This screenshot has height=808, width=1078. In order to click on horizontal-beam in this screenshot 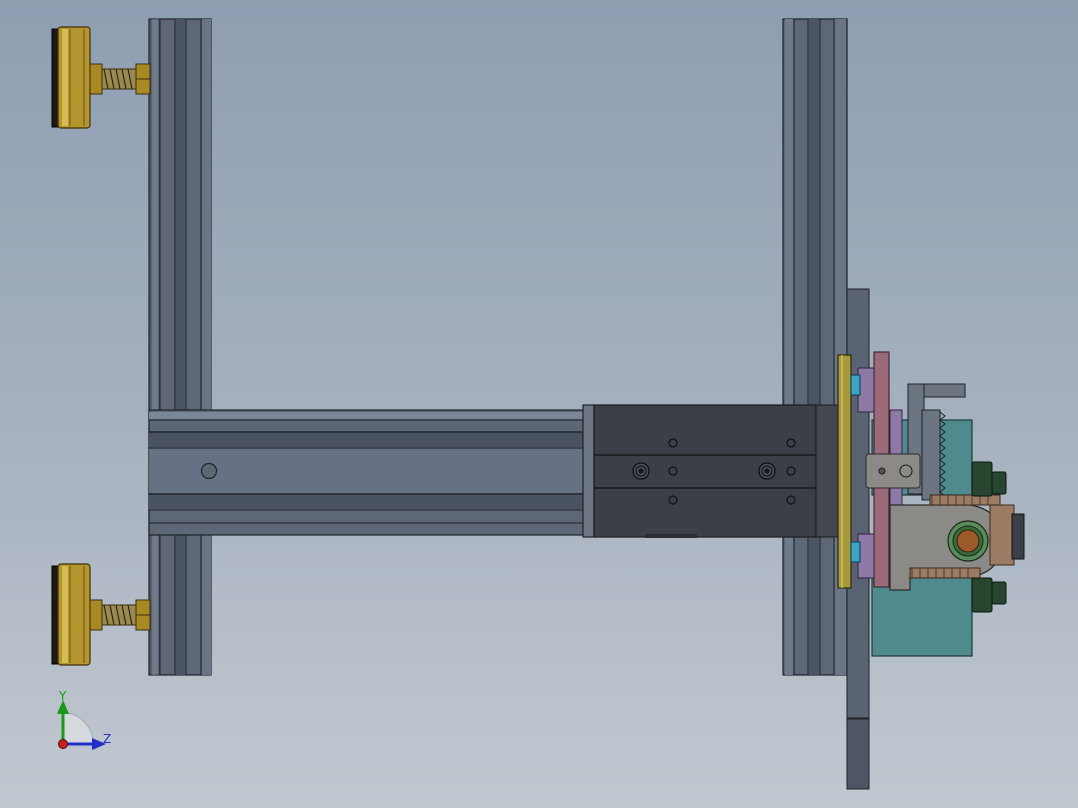, I will do `click(369, 472)`.